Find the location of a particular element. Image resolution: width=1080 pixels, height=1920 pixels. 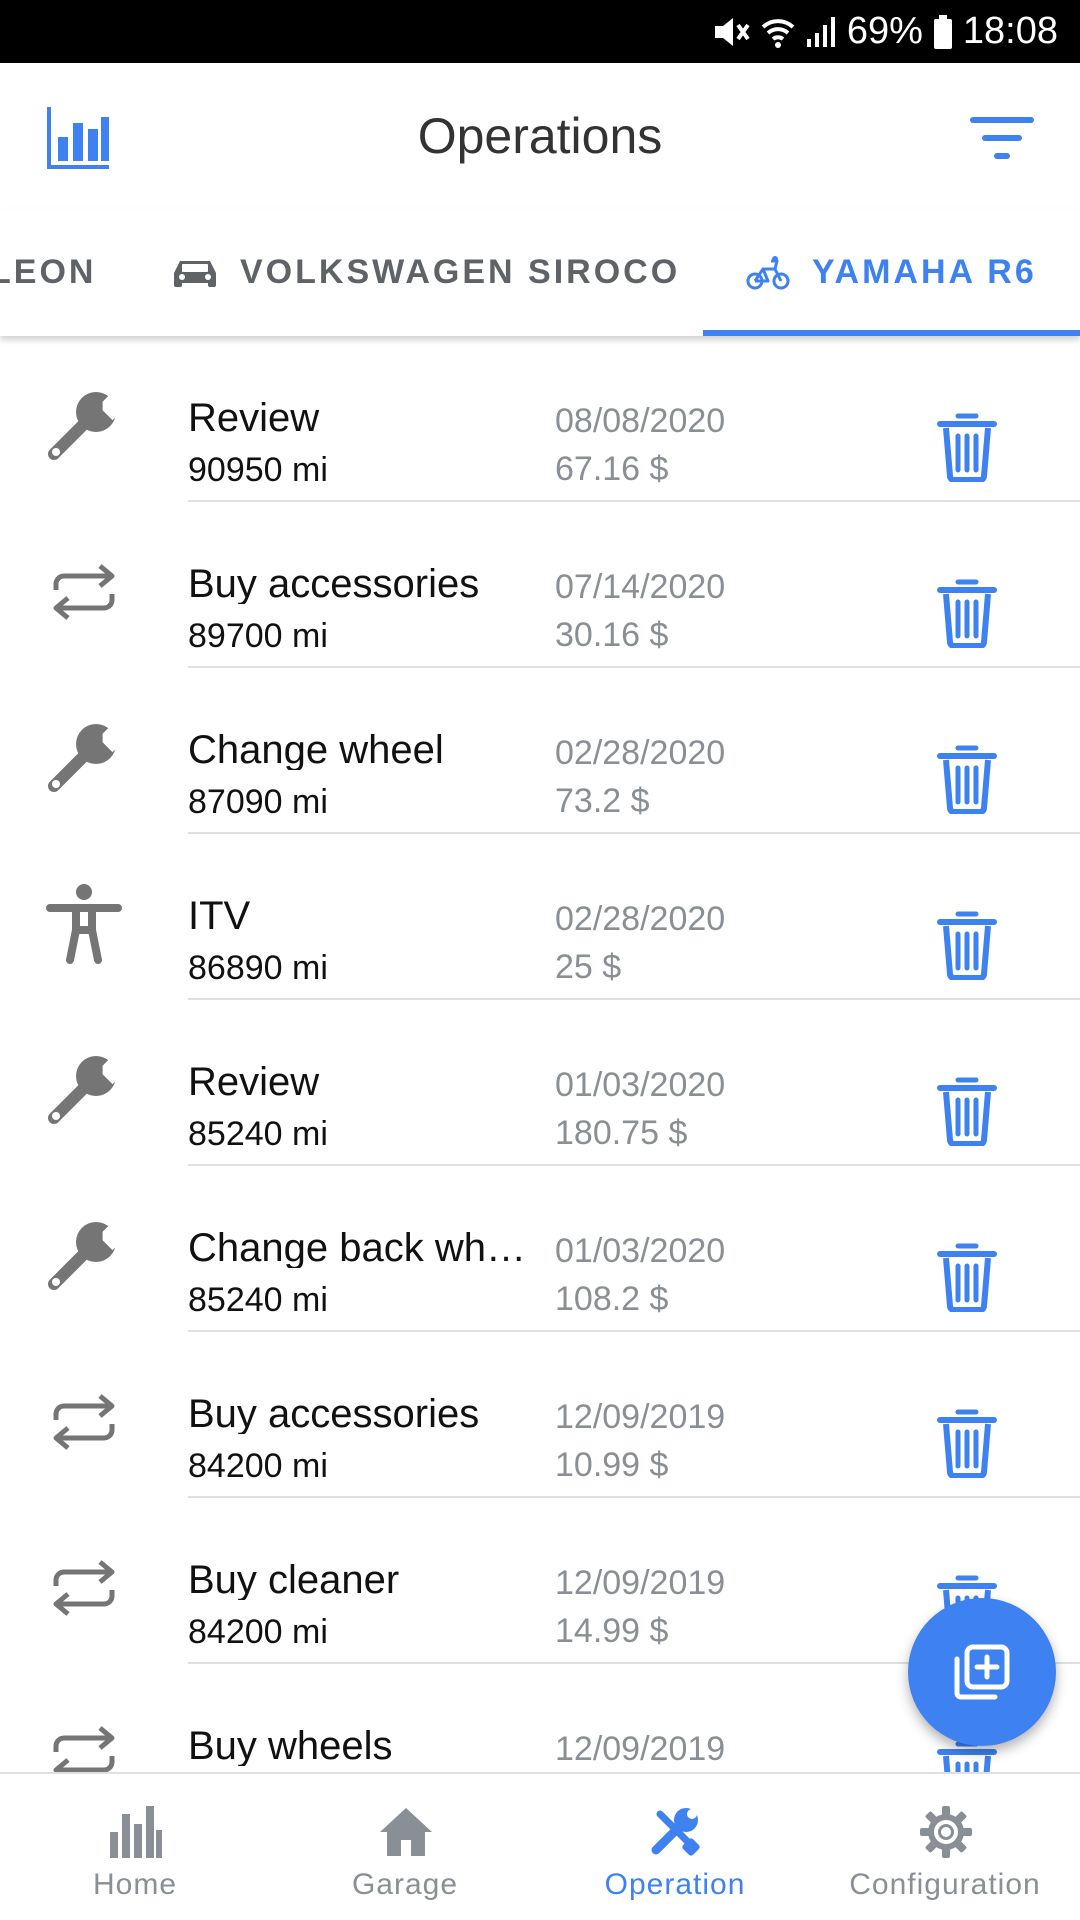

nav-operation: Operation is located at coordinates (675, 1847).